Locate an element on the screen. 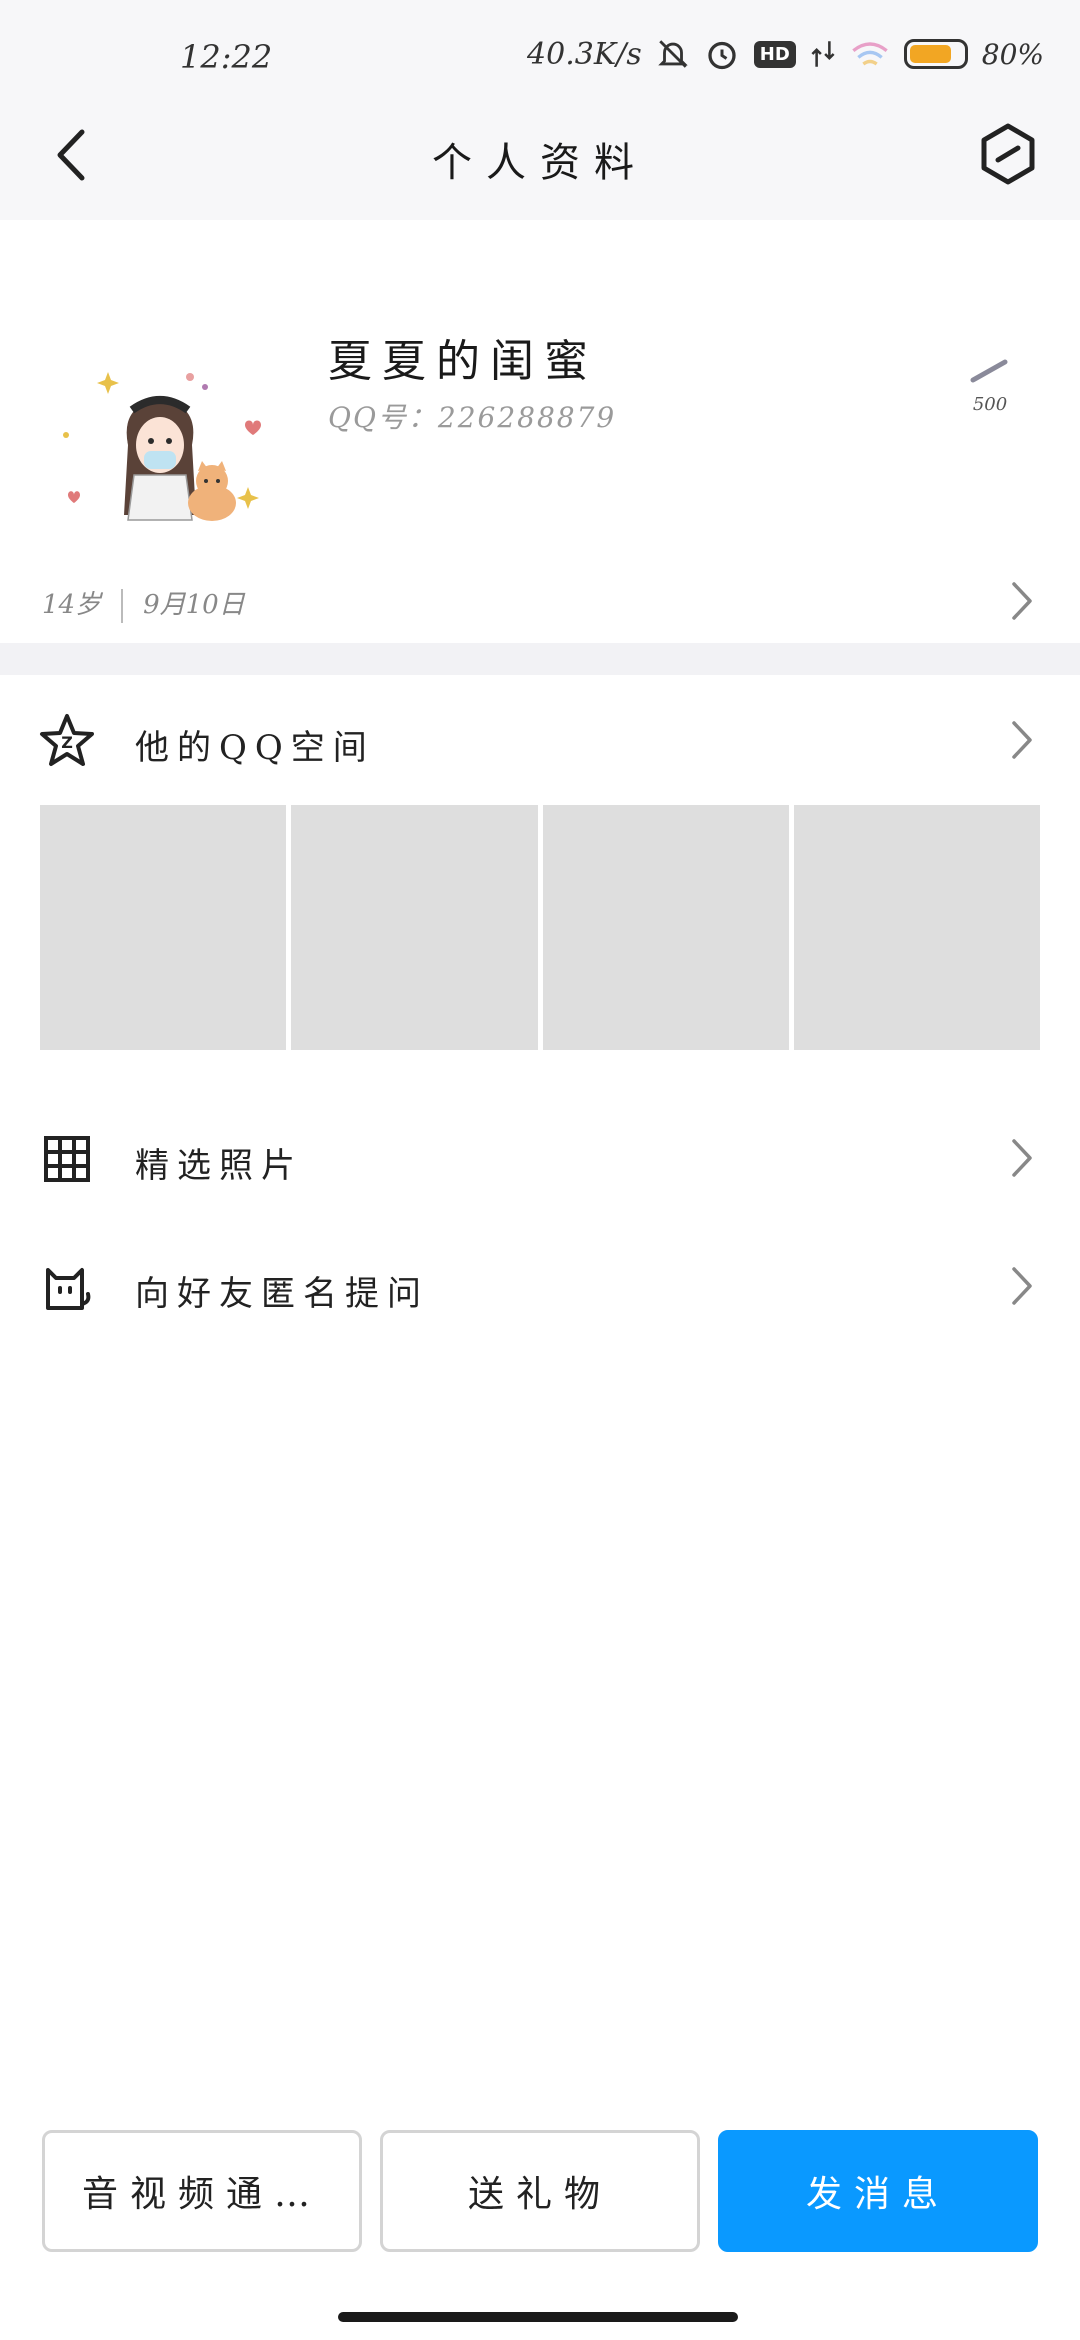  status-bar: 12:22 40.3K/s HD 80% is located at coordinates (540, 45).